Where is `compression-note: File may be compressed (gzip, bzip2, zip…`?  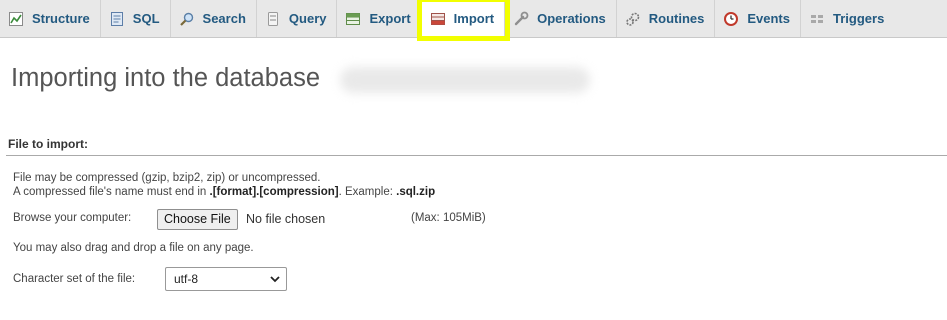 compression-note: File may be compressed (gzip, bzip2, zip… is located at coordinates (167, 178).